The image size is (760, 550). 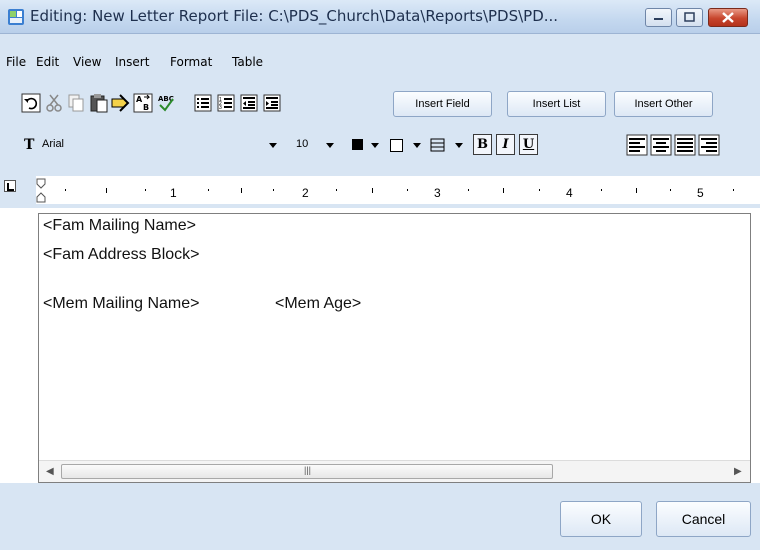 I want to click on minimize-icon, so click(x=658, y=19).